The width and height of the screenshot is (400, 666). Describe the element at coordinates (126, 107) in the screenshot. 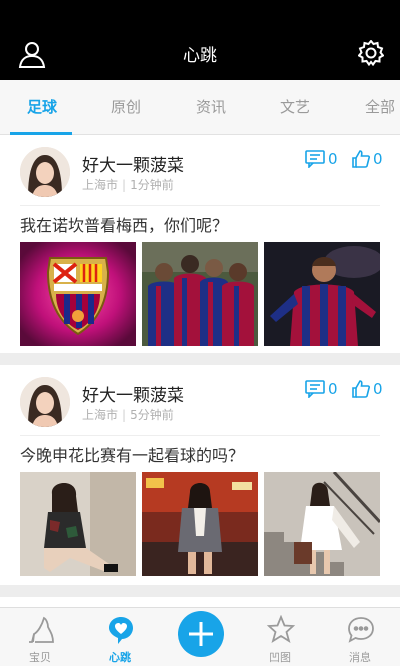

I see `tab-original: 原创` at that location.